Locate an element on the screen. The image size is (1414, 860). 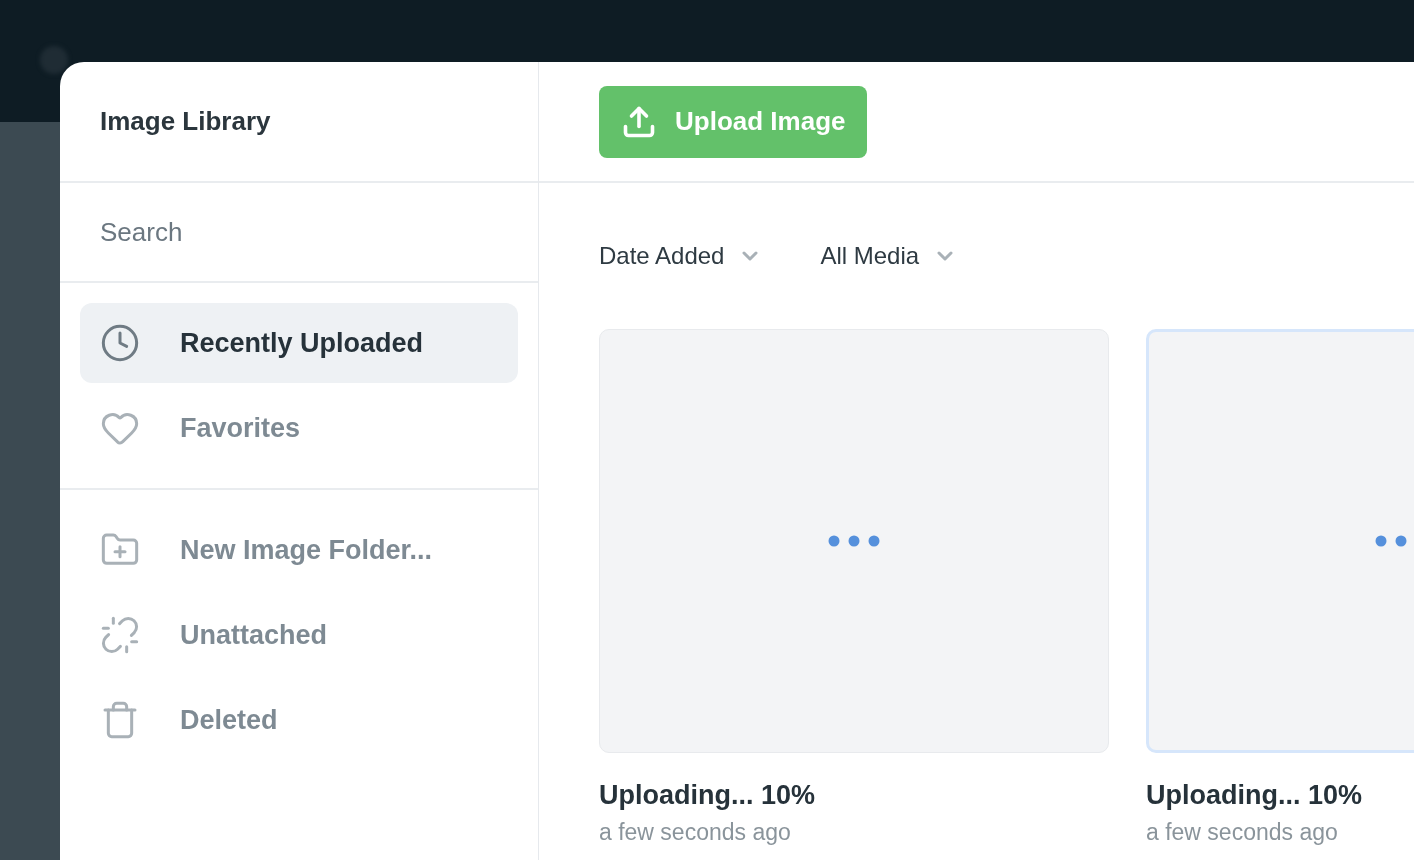
loading-dots-icon is located at coordinates (854, 541).